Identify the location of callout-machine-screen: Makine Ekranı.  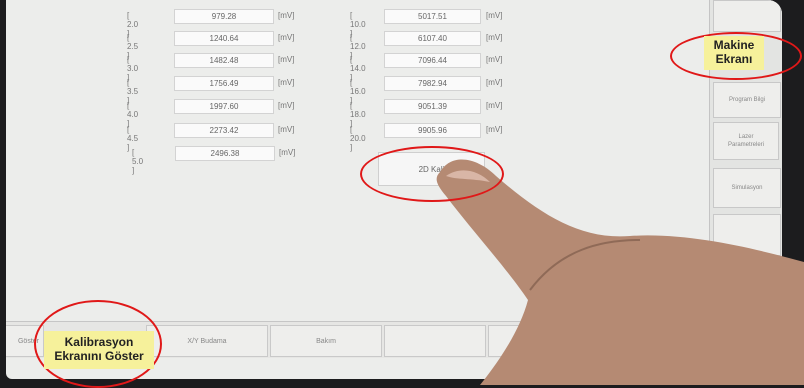
(734, 53).